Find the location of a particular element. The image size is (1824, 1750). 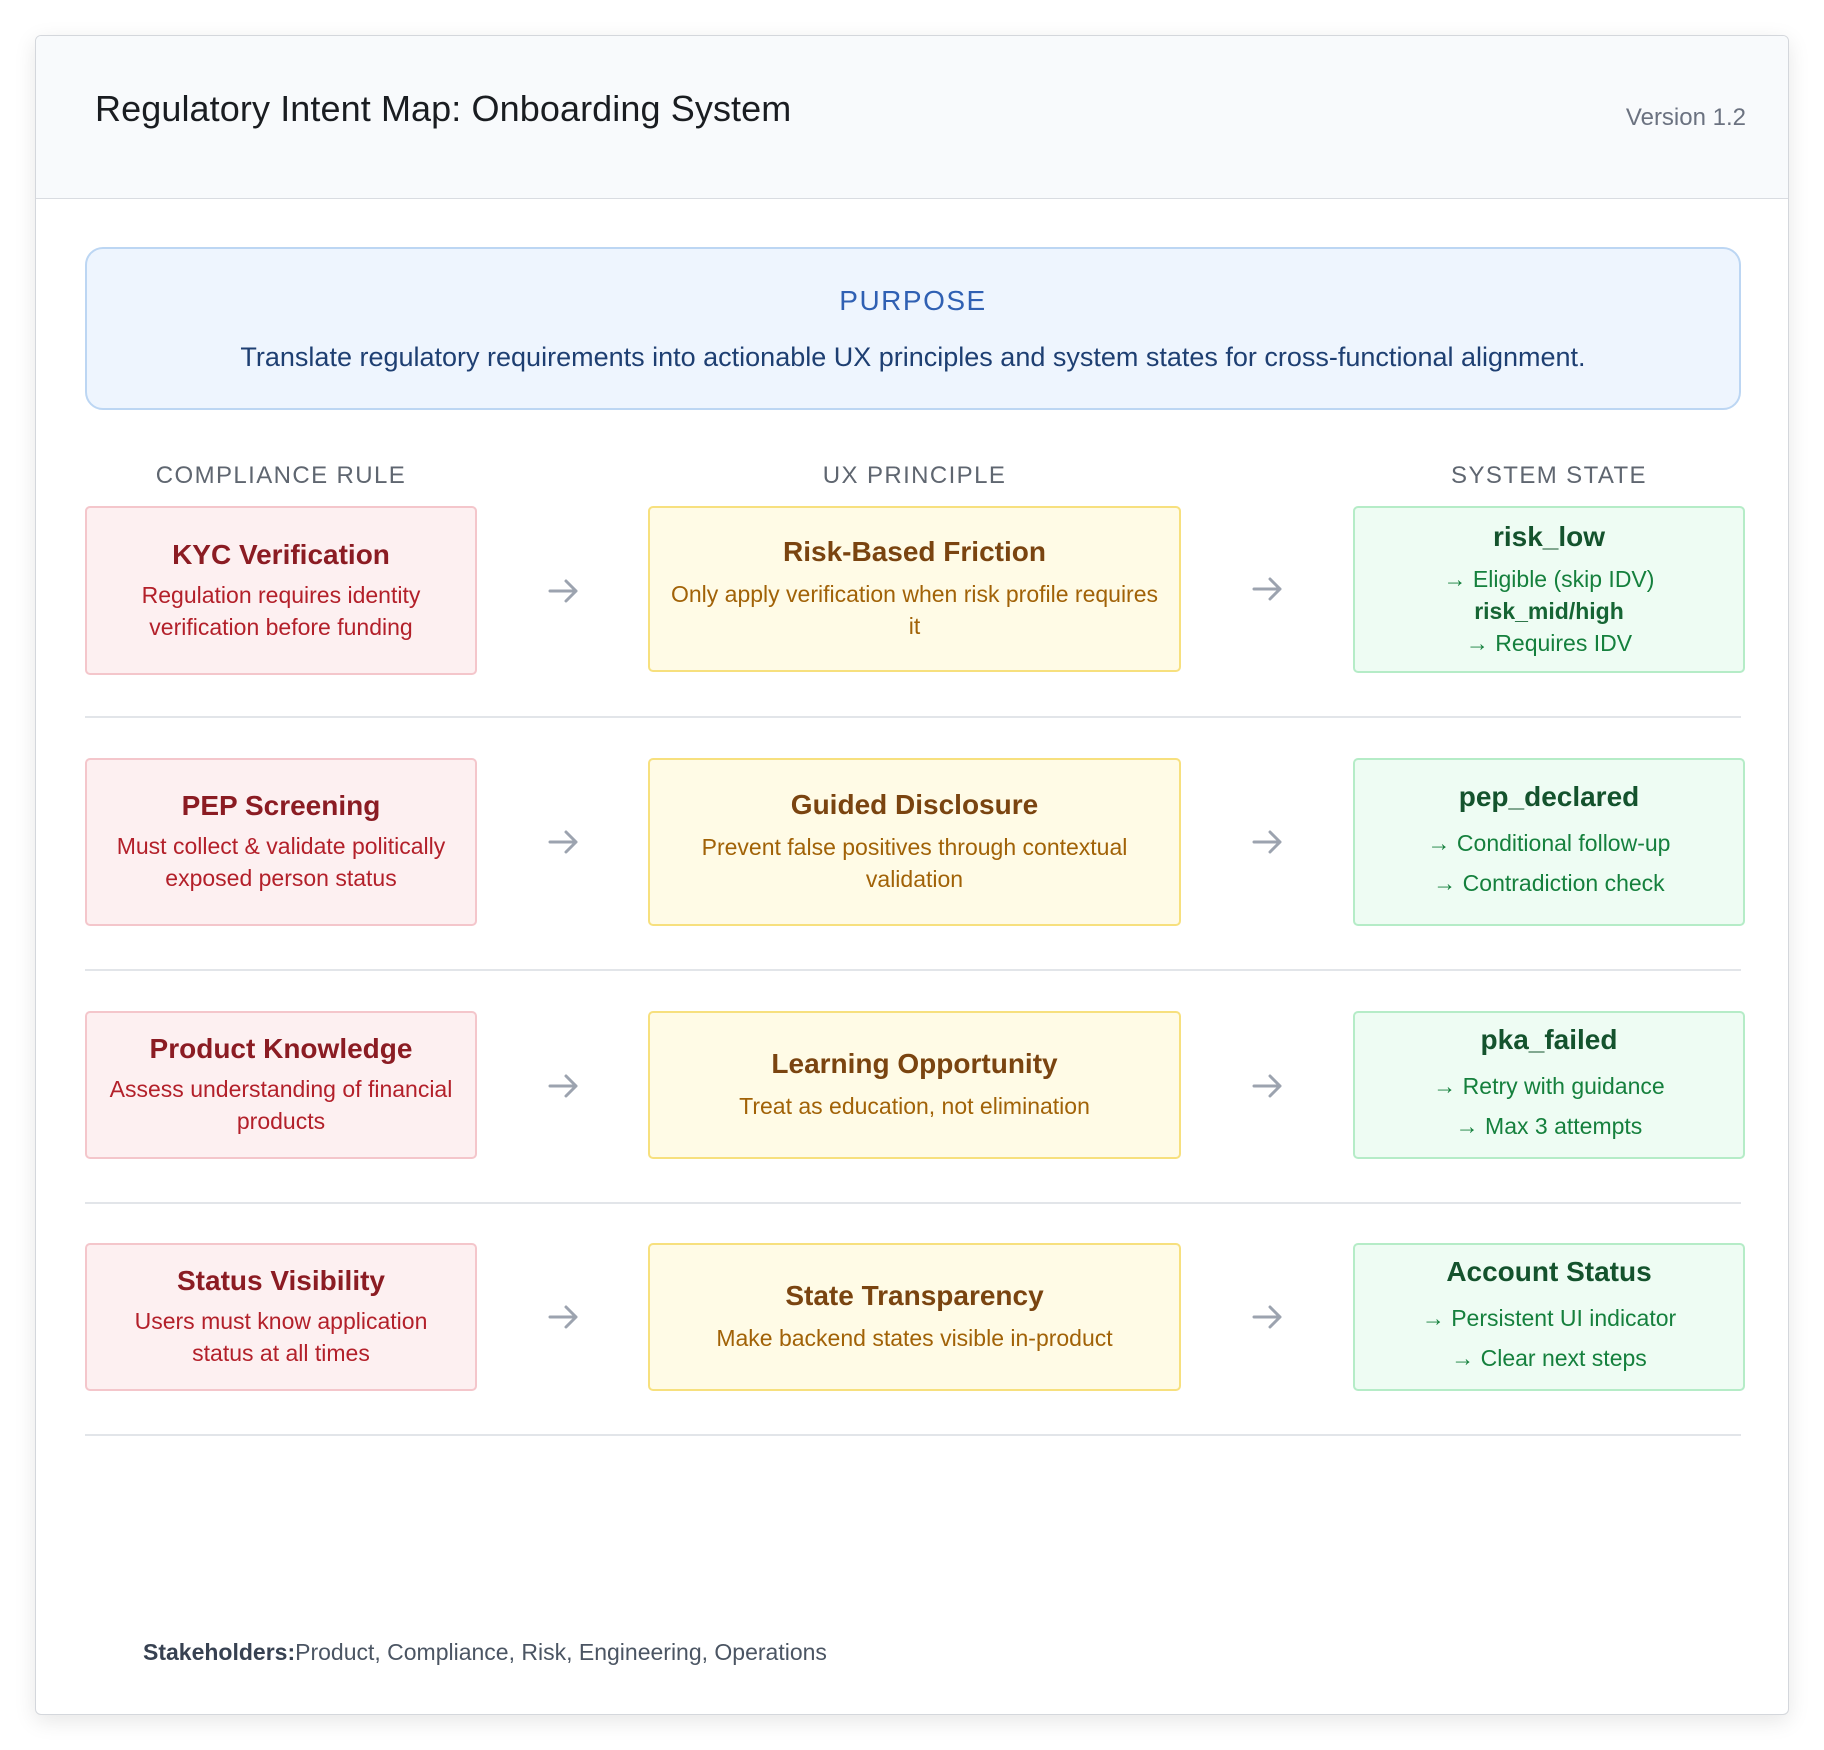

ux-description: Treat as education, not elimination is located at coordinates (914, 1106).